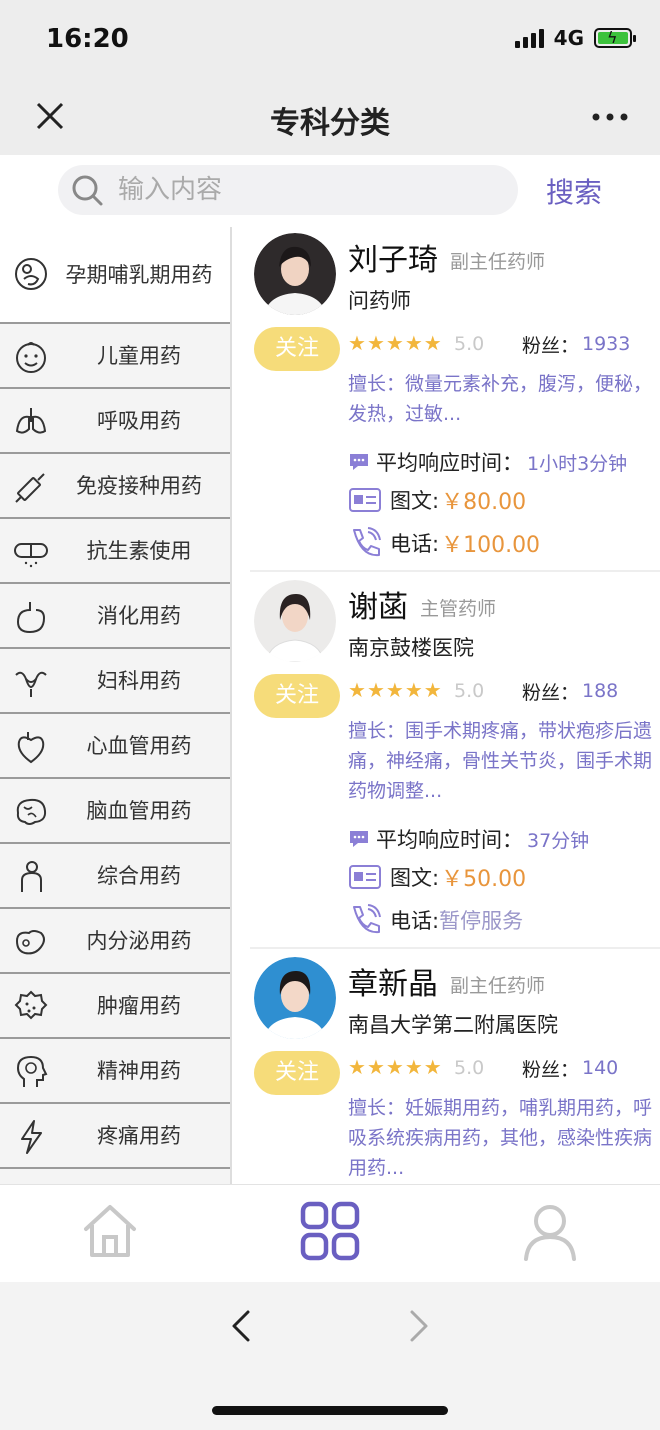 The width and height of the screenshot is (660, 1430). What do you see at coordinates (115, 551) in the screenshot?
I see `category-item-antibiotics: 抗生素使用` at bounding box center [115, 551].